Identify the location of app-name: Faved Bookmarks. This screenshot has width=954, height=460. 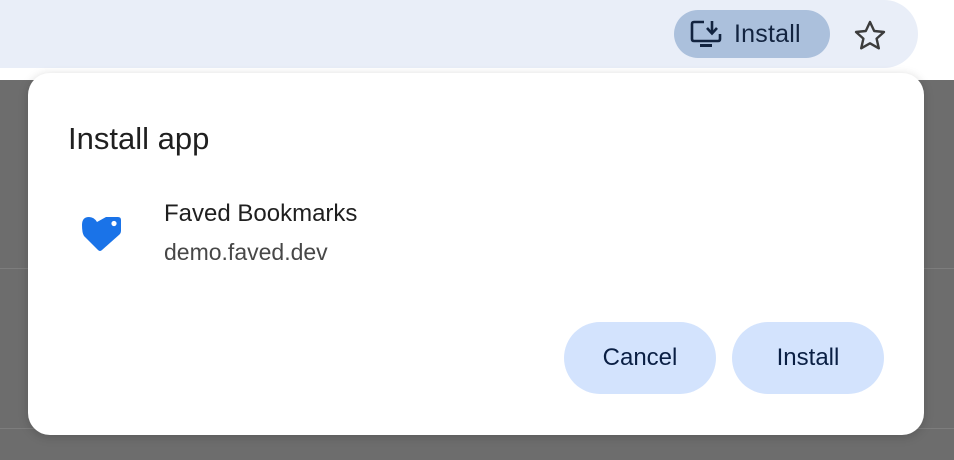
(261, 213).